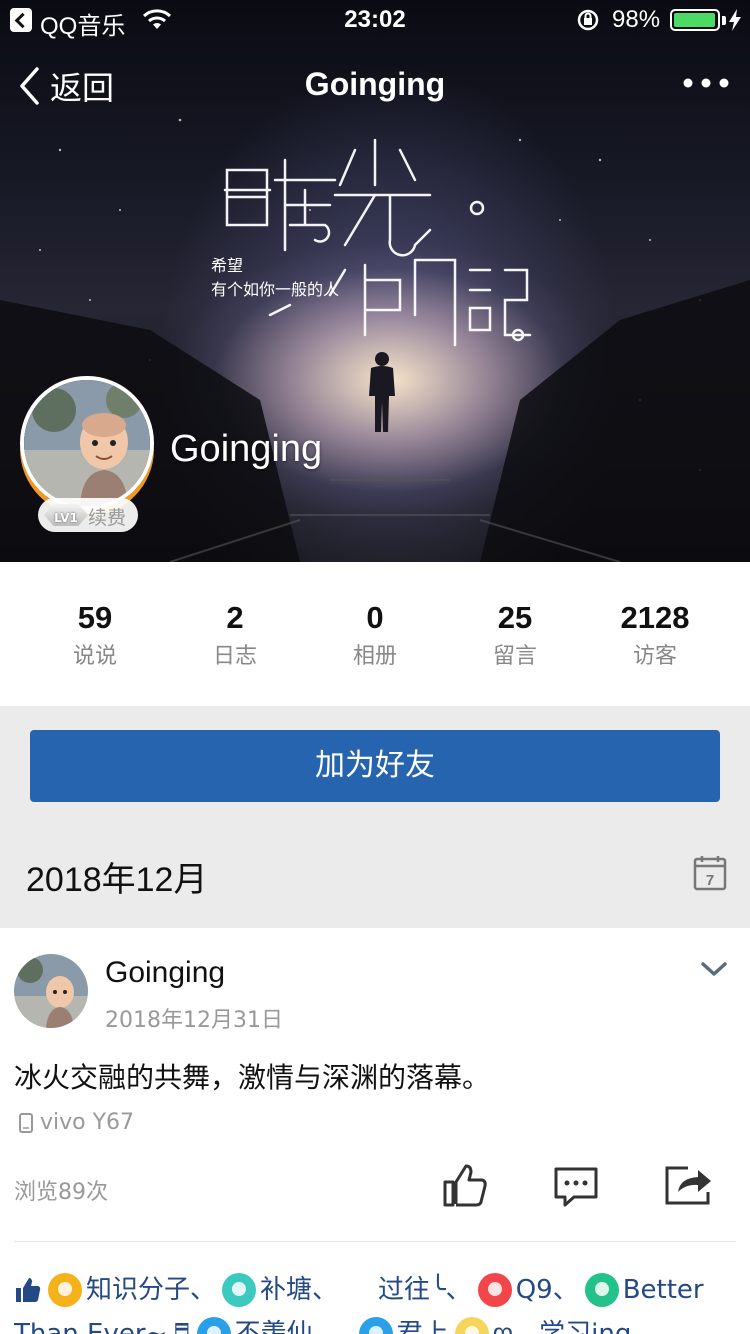 This screenshot has height=1334, width=750. Describe the element at coordinates (117, 880) in the screenshot. I see `month-title: 2018年12月` at that location.